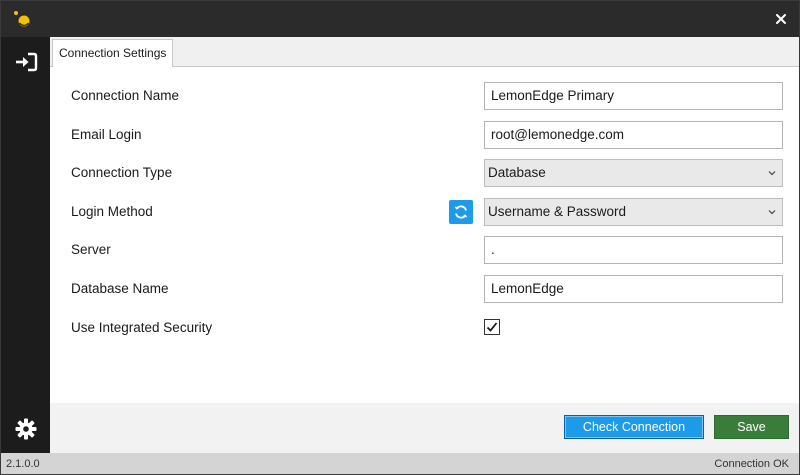 The height and width of the screenshot is (475, 800). I want to click on integrated-security-checkbox, so click(492, 327).